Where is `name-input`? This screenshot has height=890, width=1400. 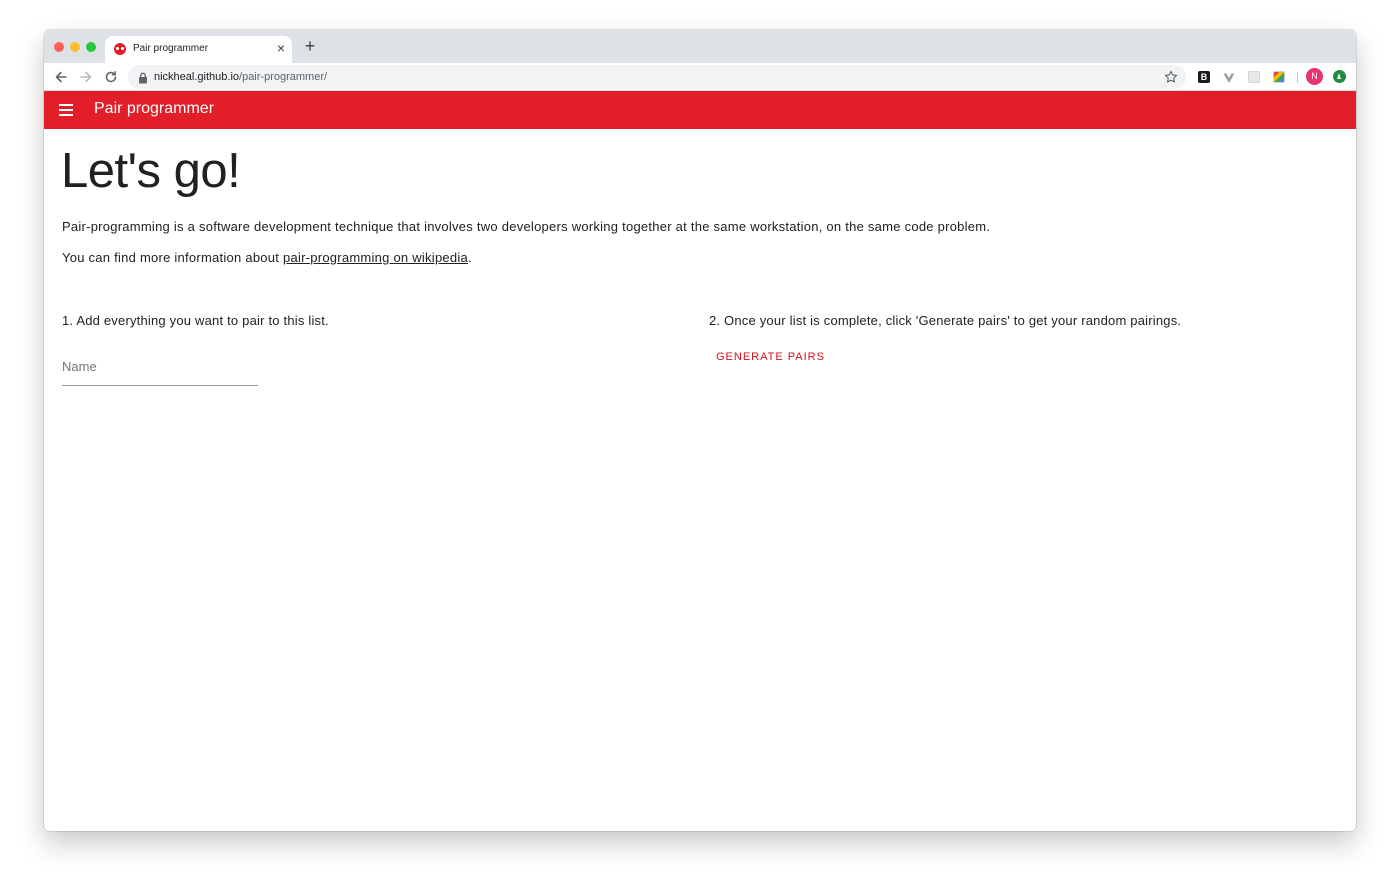 name-input is located at coordinates (160, 366).